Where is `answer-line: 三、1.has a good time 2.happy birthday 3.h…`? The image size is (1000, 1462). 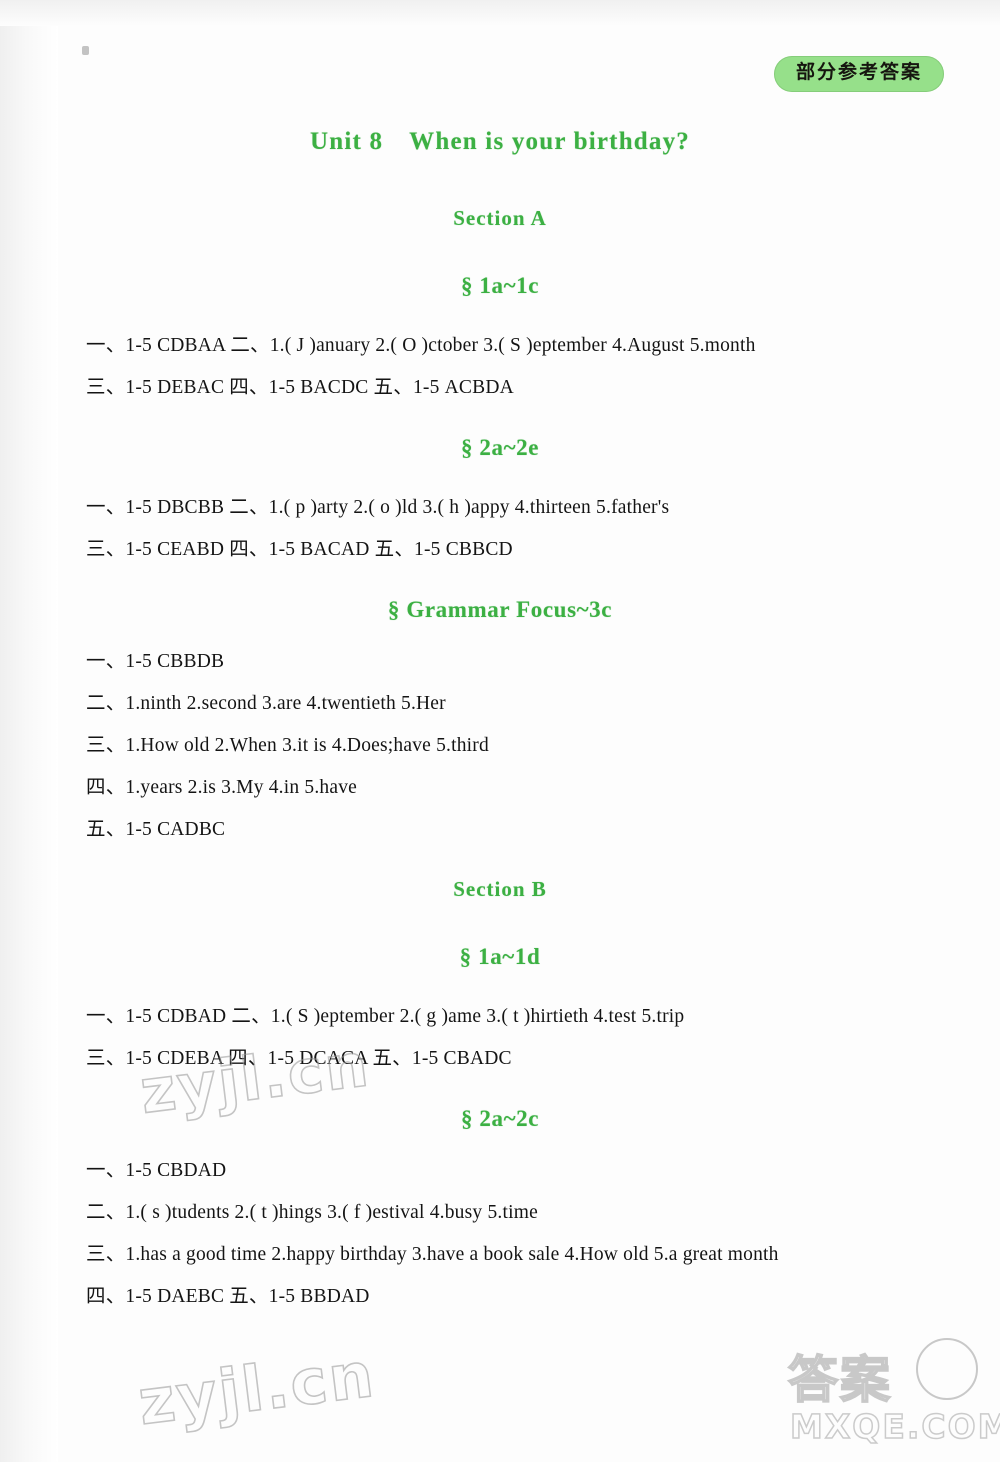 answer-line: 三、1.has a good time 2.happy birthday 3.h… is located at coordinates (432, 1254).